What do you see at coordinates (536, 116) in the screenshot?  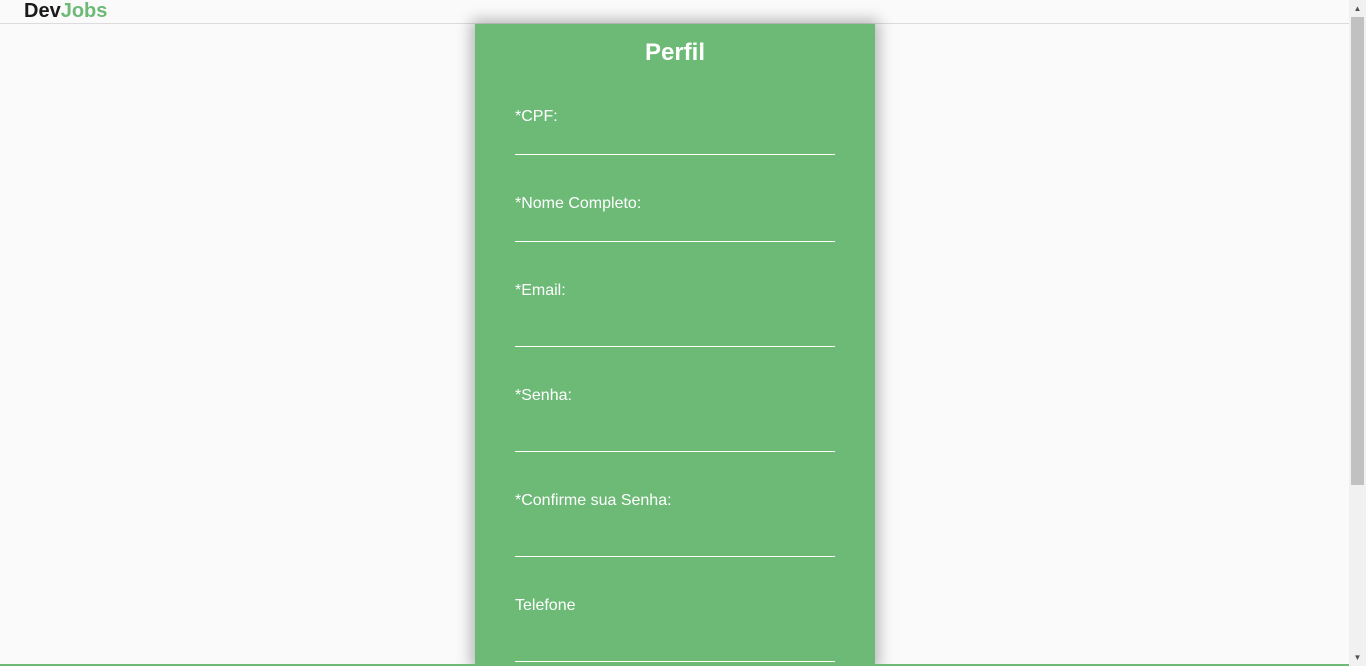 I see `cpf-label: *CPF:` at bounding box center [536, 116].